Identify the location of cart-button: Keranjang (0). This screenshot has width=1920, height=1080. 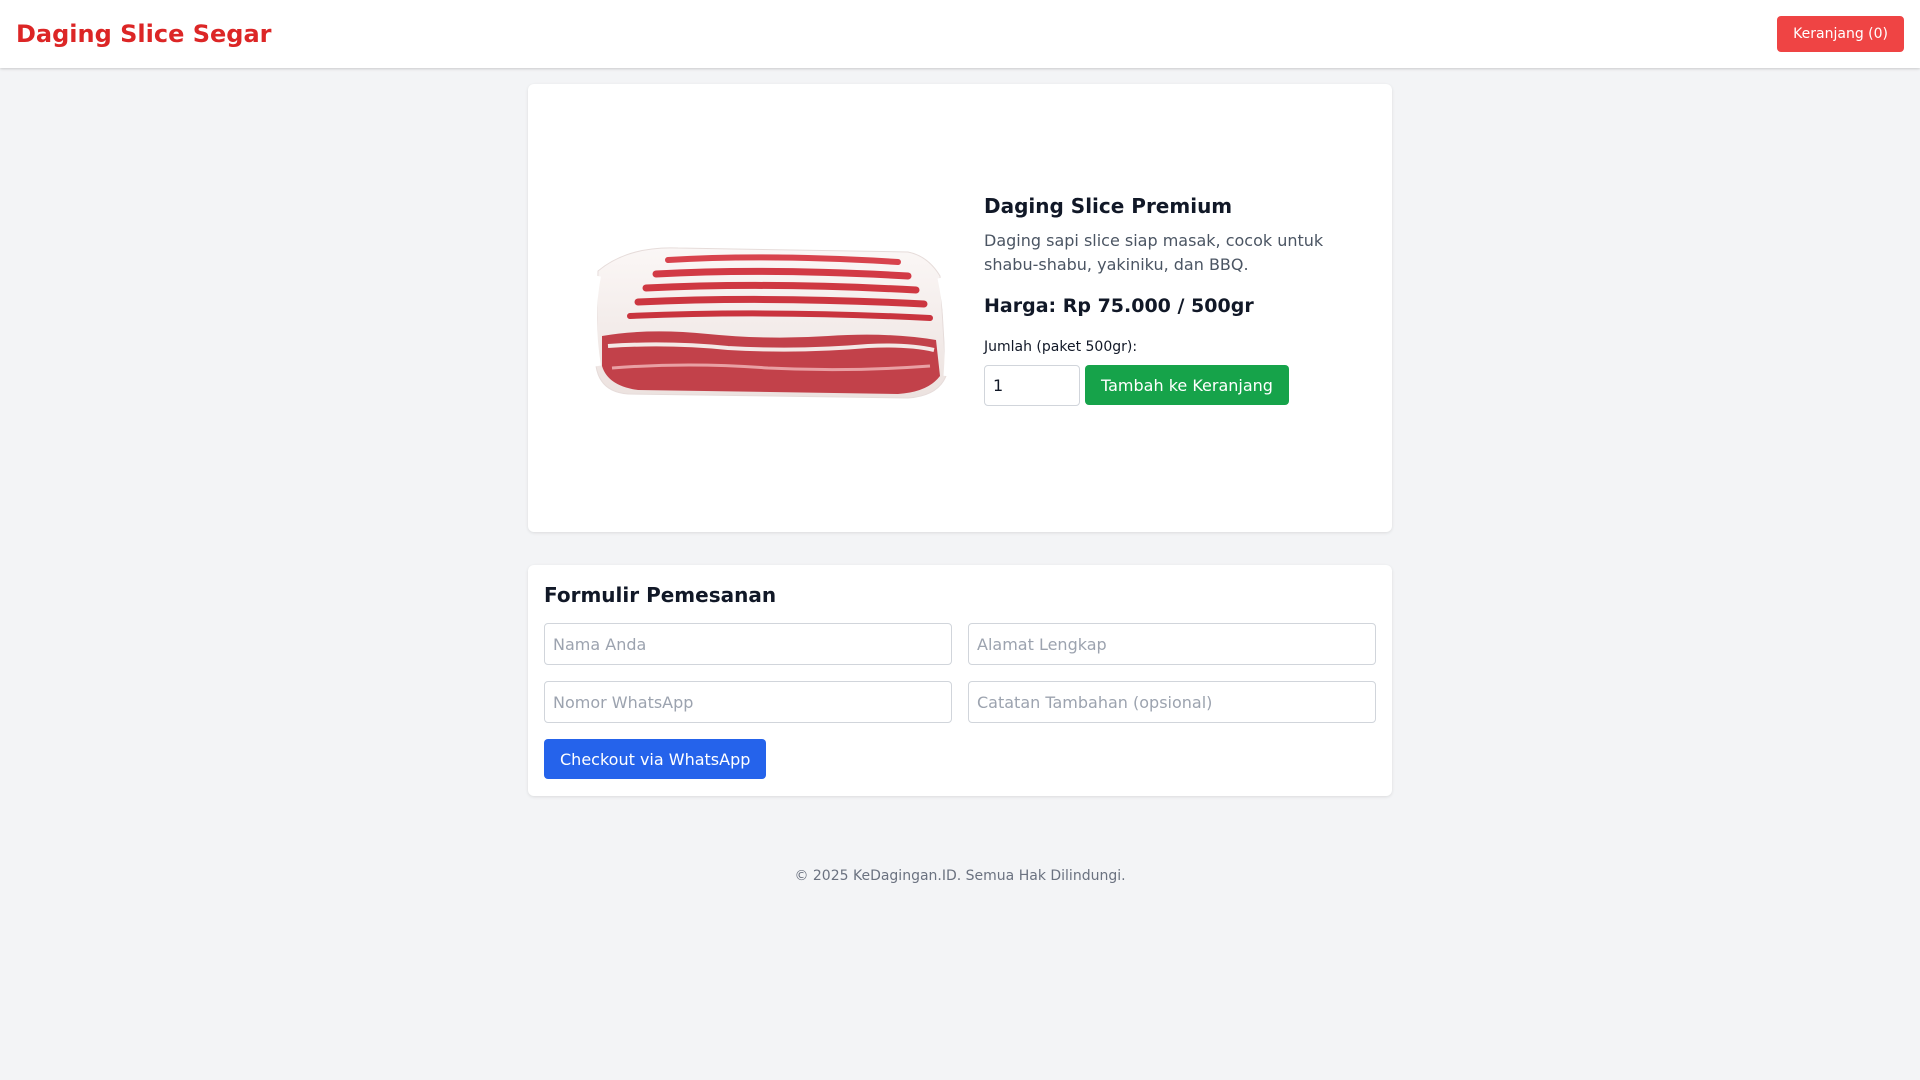
(1840, 34).